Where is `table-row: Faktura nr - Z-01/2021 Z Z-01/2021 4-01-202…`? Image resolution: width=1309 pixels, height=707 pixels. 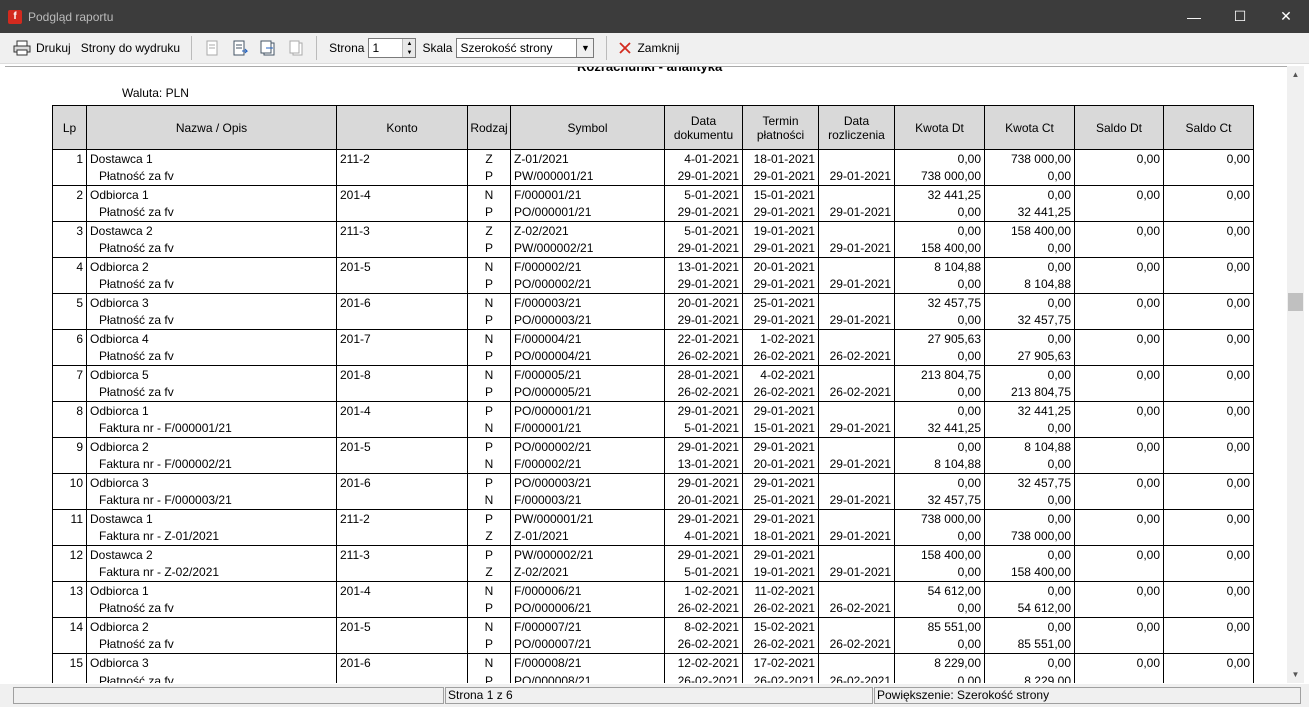
table-row: Faktura nr - Z-01/2021 Z Z-01/2021 4-01-202… is located at coordinates (653, 536).